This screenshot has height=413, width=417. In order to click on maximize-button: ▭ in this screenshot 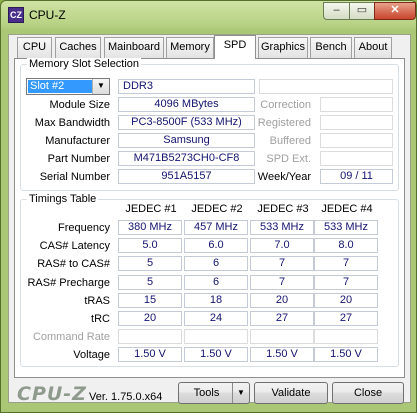, I will do `click(362, 11)`.